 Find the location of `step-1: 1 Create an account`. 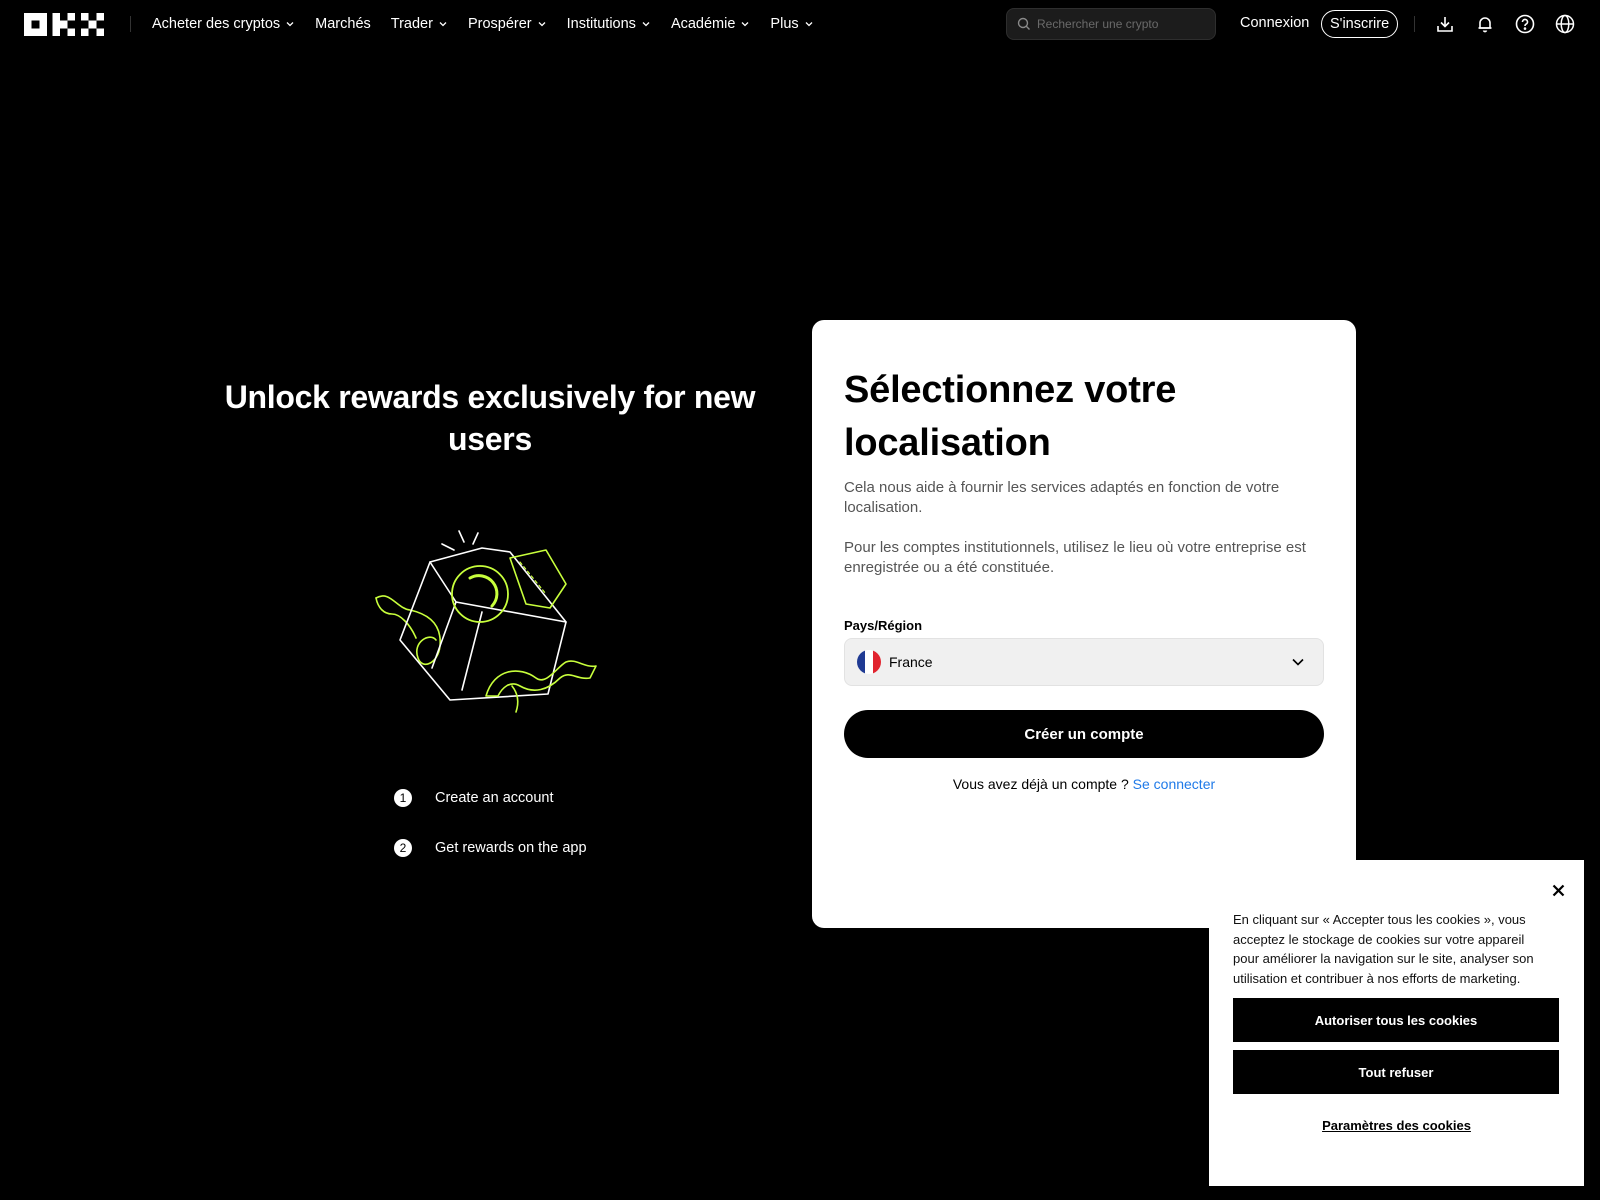

step-1: 1 Create an account is located at coordinates (474, 798).